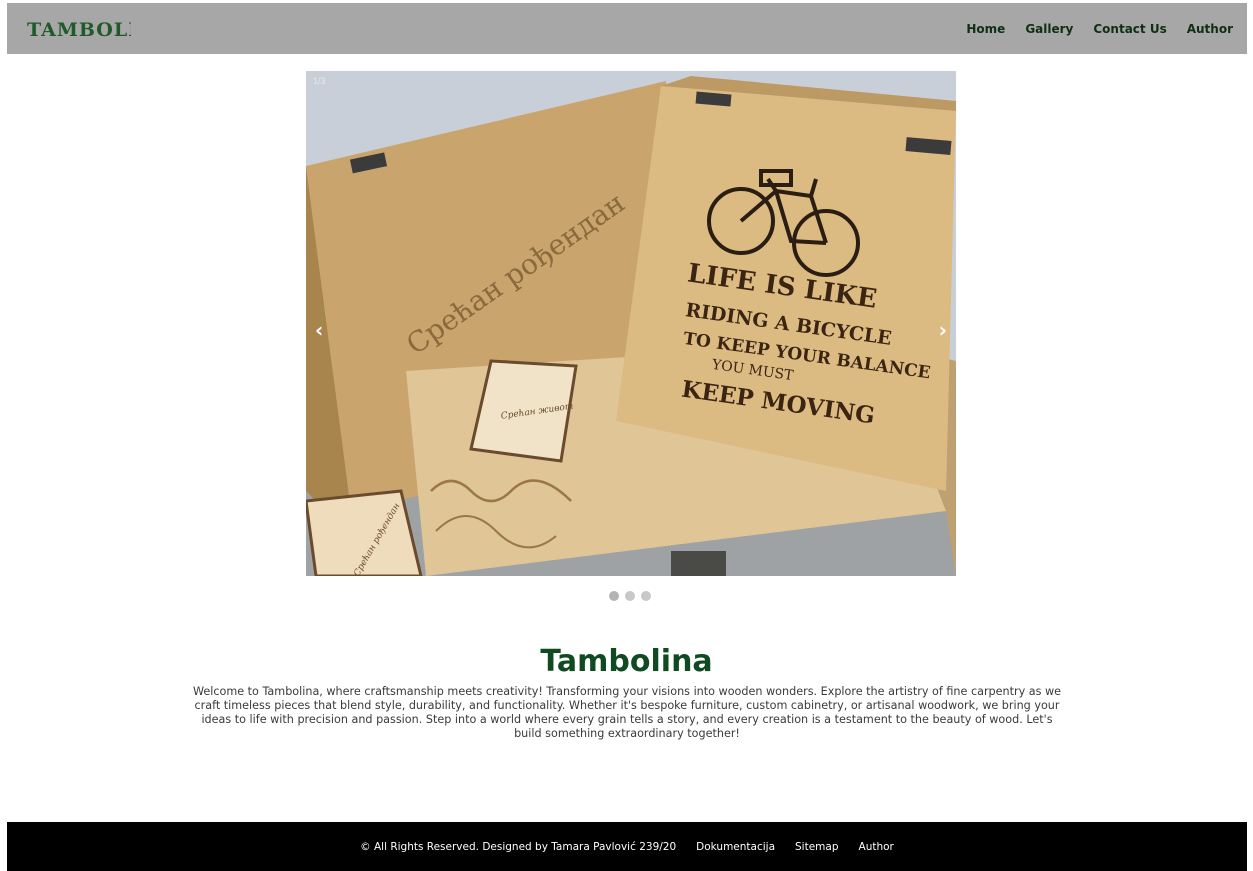 This screenshot has width=1253, height=871. I want to click on main-nav: Home Gallery Contact Us Author, so click(1099, 29).